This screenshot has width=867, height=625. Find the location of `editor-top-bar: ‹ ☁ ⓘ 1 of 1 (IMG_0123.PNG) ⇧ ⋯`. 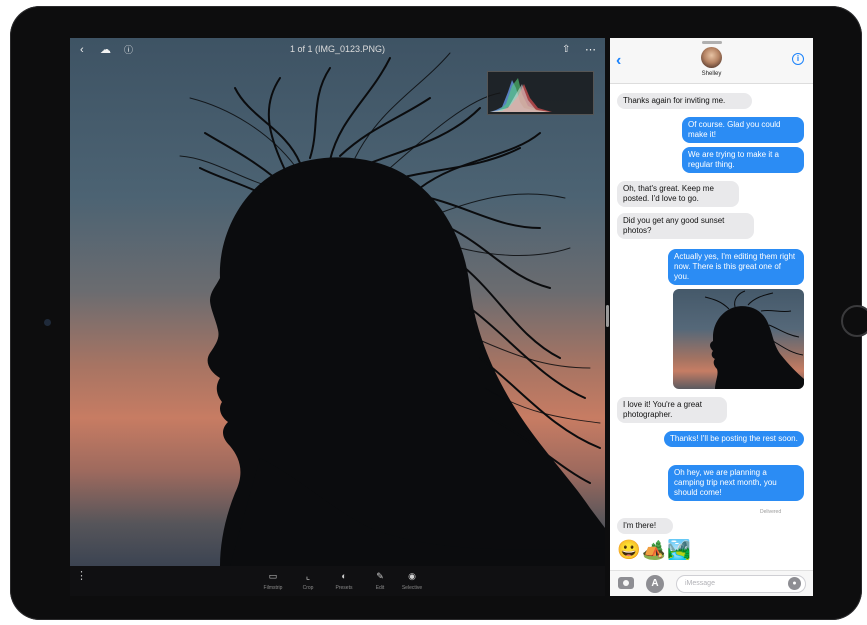

editor-top-bar: ‹ ☁ ⓘ 1 of 1 (IMG_0123.PNG) ⇧ ⋯ is located at coordinates (337, 50).